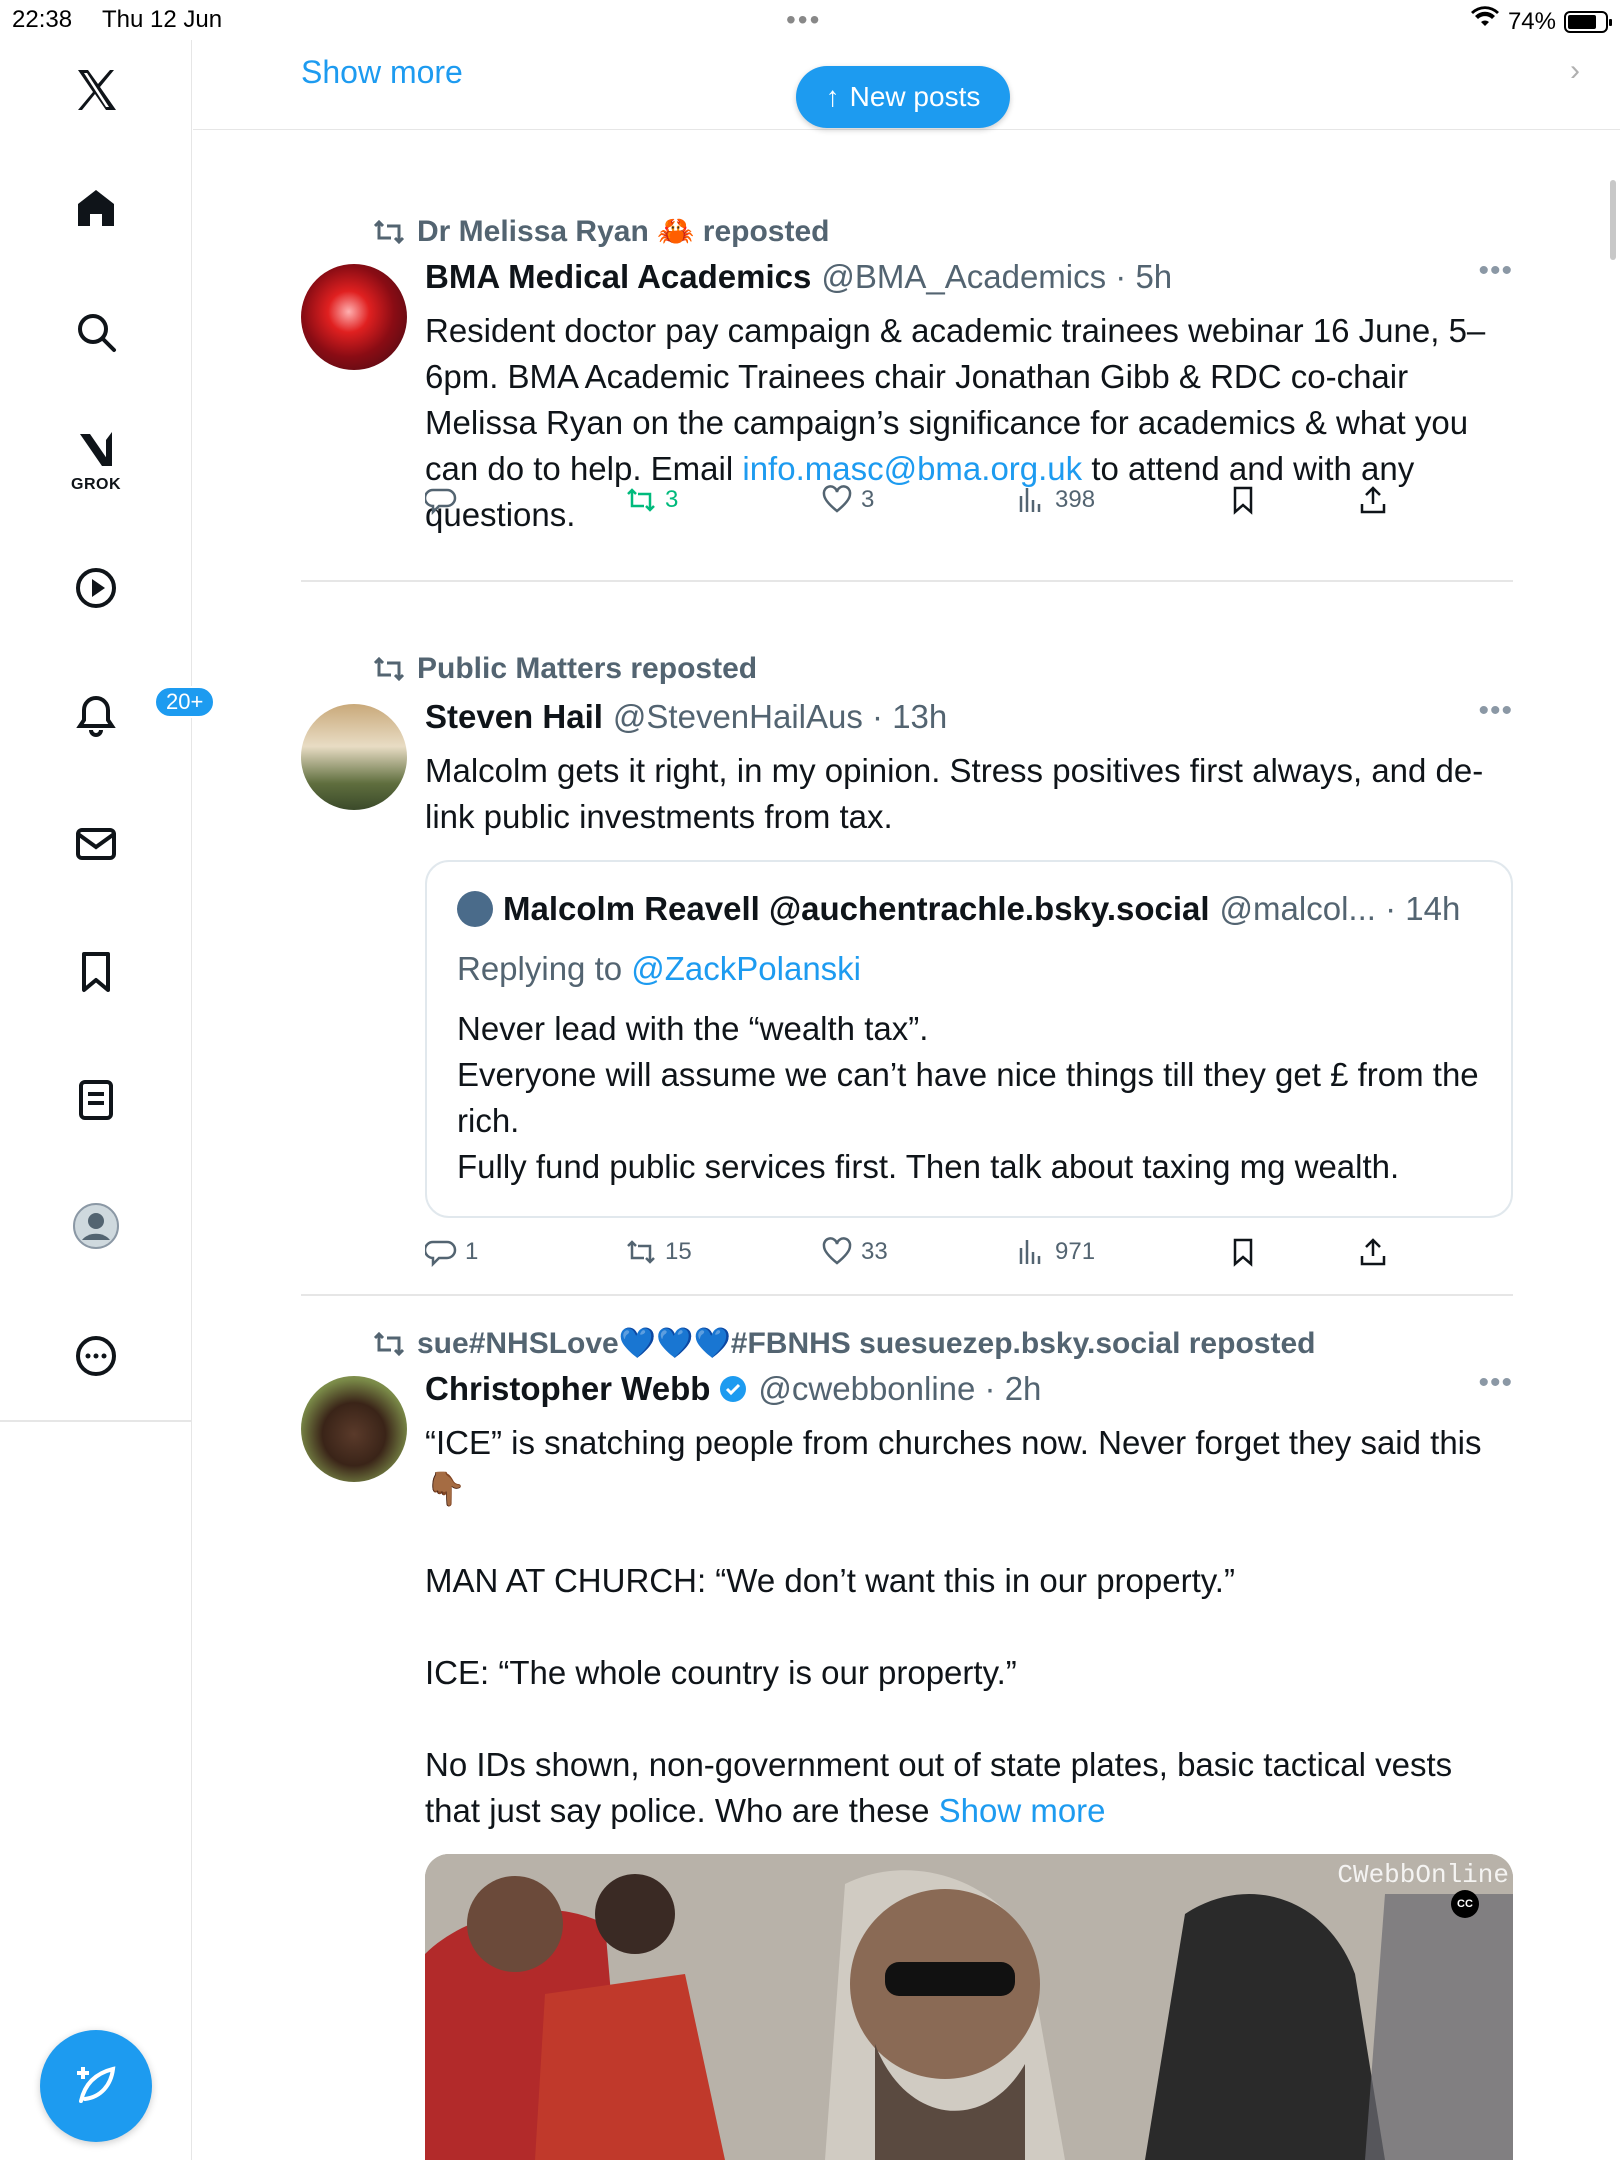 This screenshot has width=1620, height=2160. Describe the element at coordinates (672, 499) in the screenshot. I see `repost-count: 3` at that location.